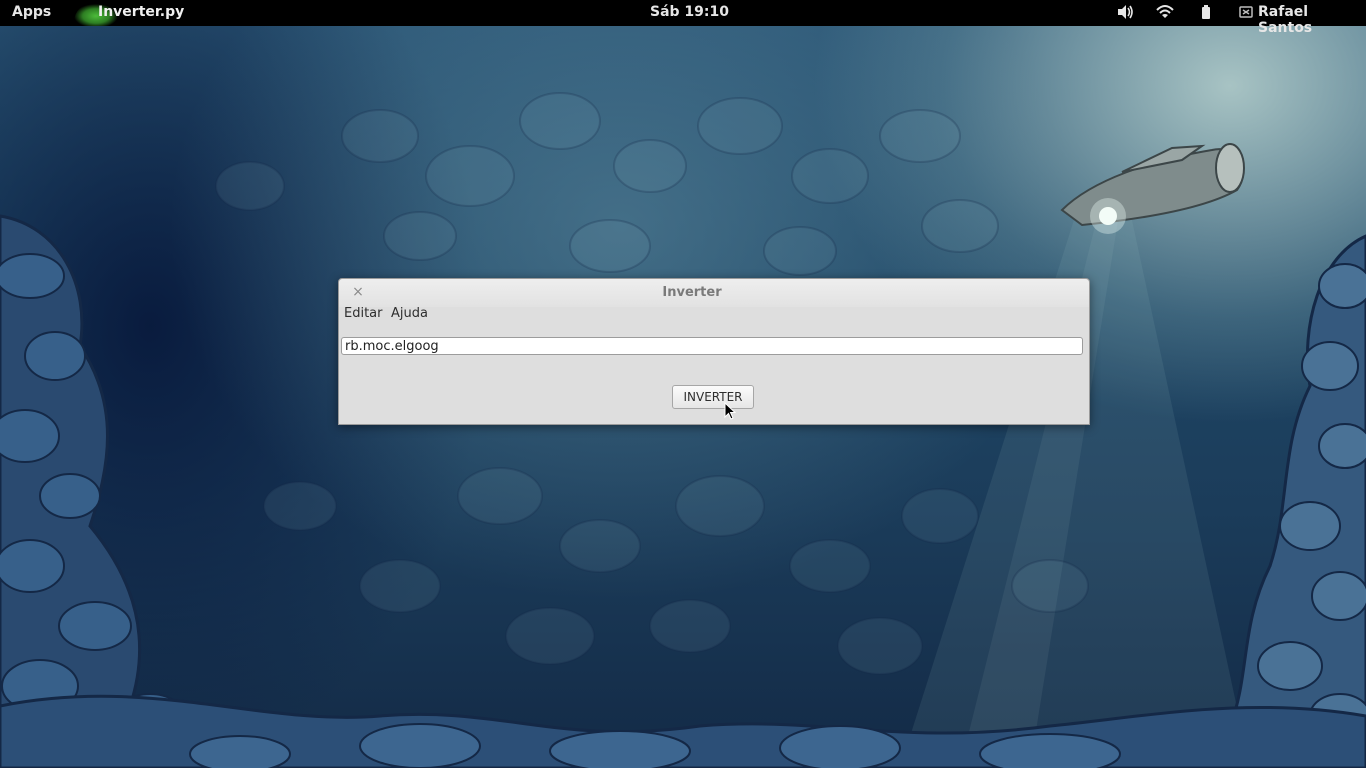 The width and height of the screenshot is (1366, 768). Describe the element at coordinates (730, 412) in the screenshot. I see `mouse-pointer-icon` at that location.